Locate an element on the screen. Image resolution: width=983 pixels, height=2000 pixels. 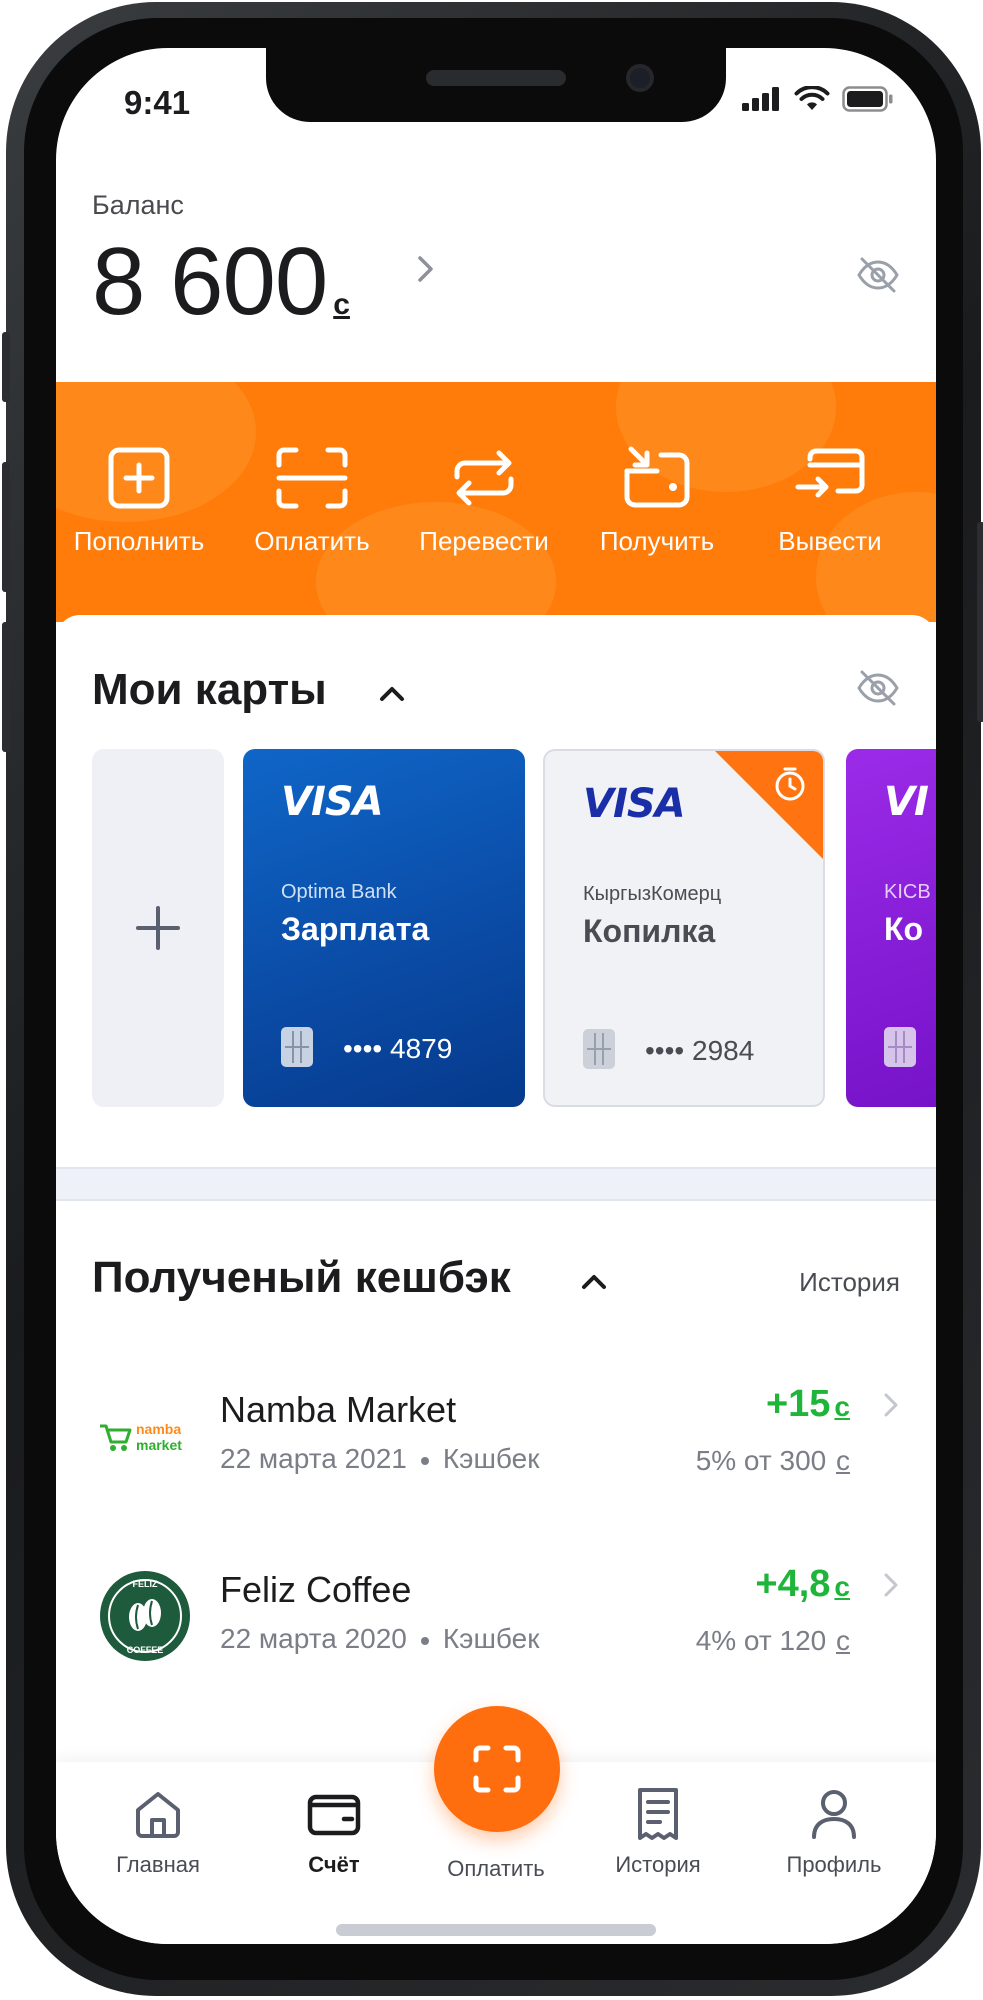
volume-up-button is located at coordinates (6, 527).